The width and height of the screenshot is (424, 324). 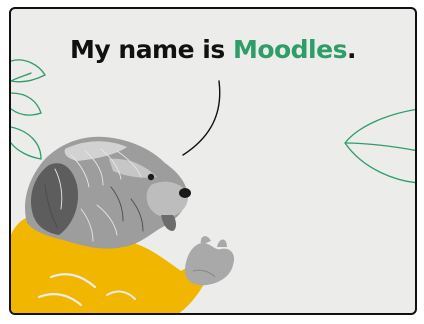 What do you see at coordinates (151, 49) in the screenshot?
I see `headline-prefix: My name is` at bounding box center [151, 49].